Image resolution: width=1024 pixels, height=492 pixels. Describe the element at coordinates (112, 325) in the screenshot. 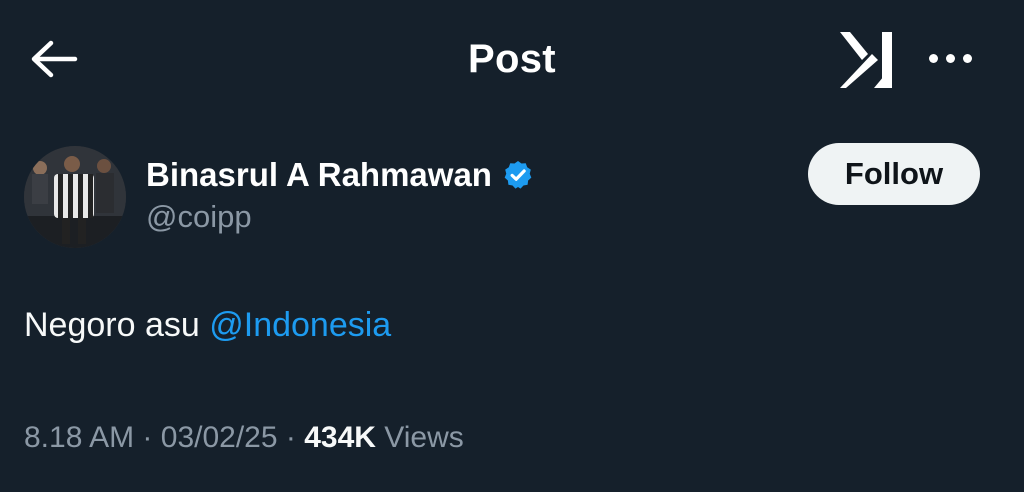

I see `post-text: Negoro asu` at that location.